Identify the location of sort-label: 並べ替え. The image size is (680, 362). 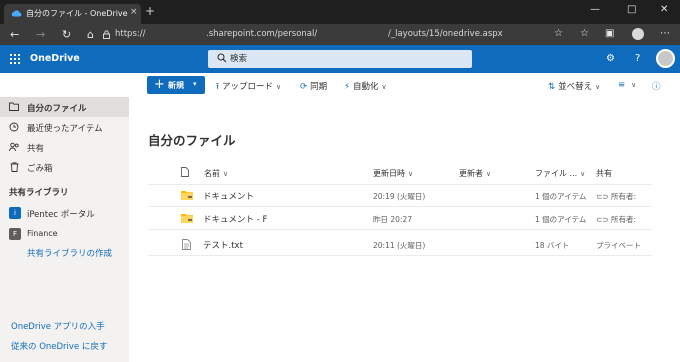
(575, 87).